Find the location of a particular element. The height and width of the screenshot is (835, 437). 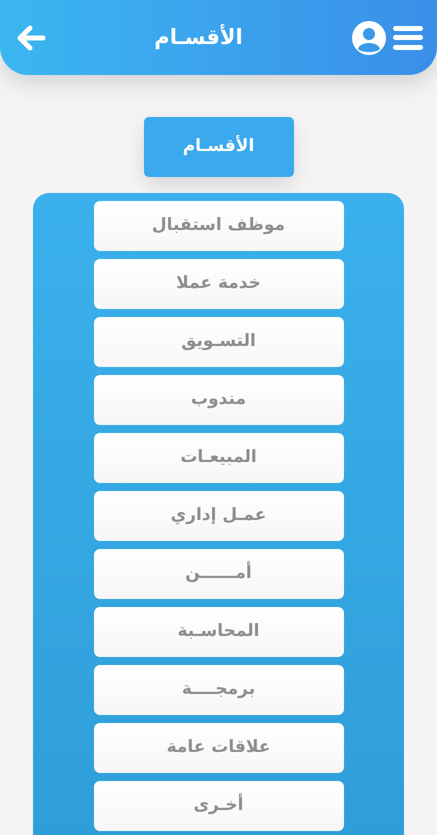

category-item: برمجــــة is located at coordinates (219, 690).